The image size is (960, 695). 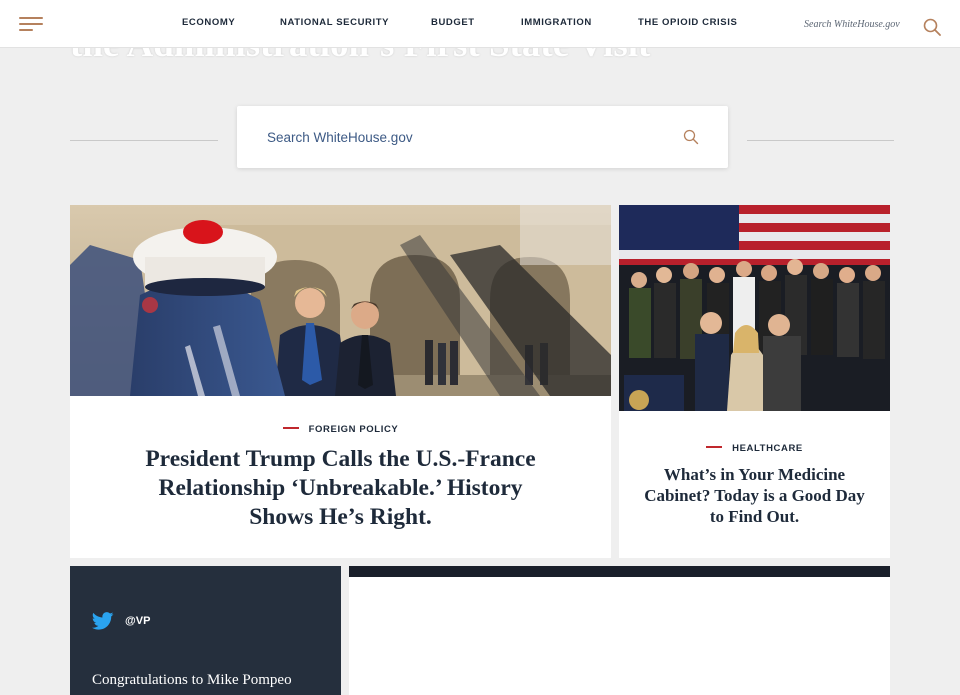 I want to click on divider-right, so click(x=820, y=140).